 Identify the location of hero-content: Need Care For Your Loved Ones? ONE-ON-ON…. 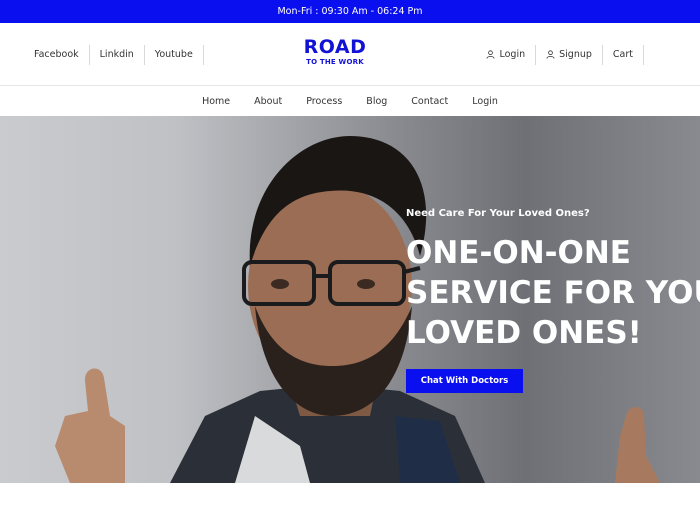
(553, 300).